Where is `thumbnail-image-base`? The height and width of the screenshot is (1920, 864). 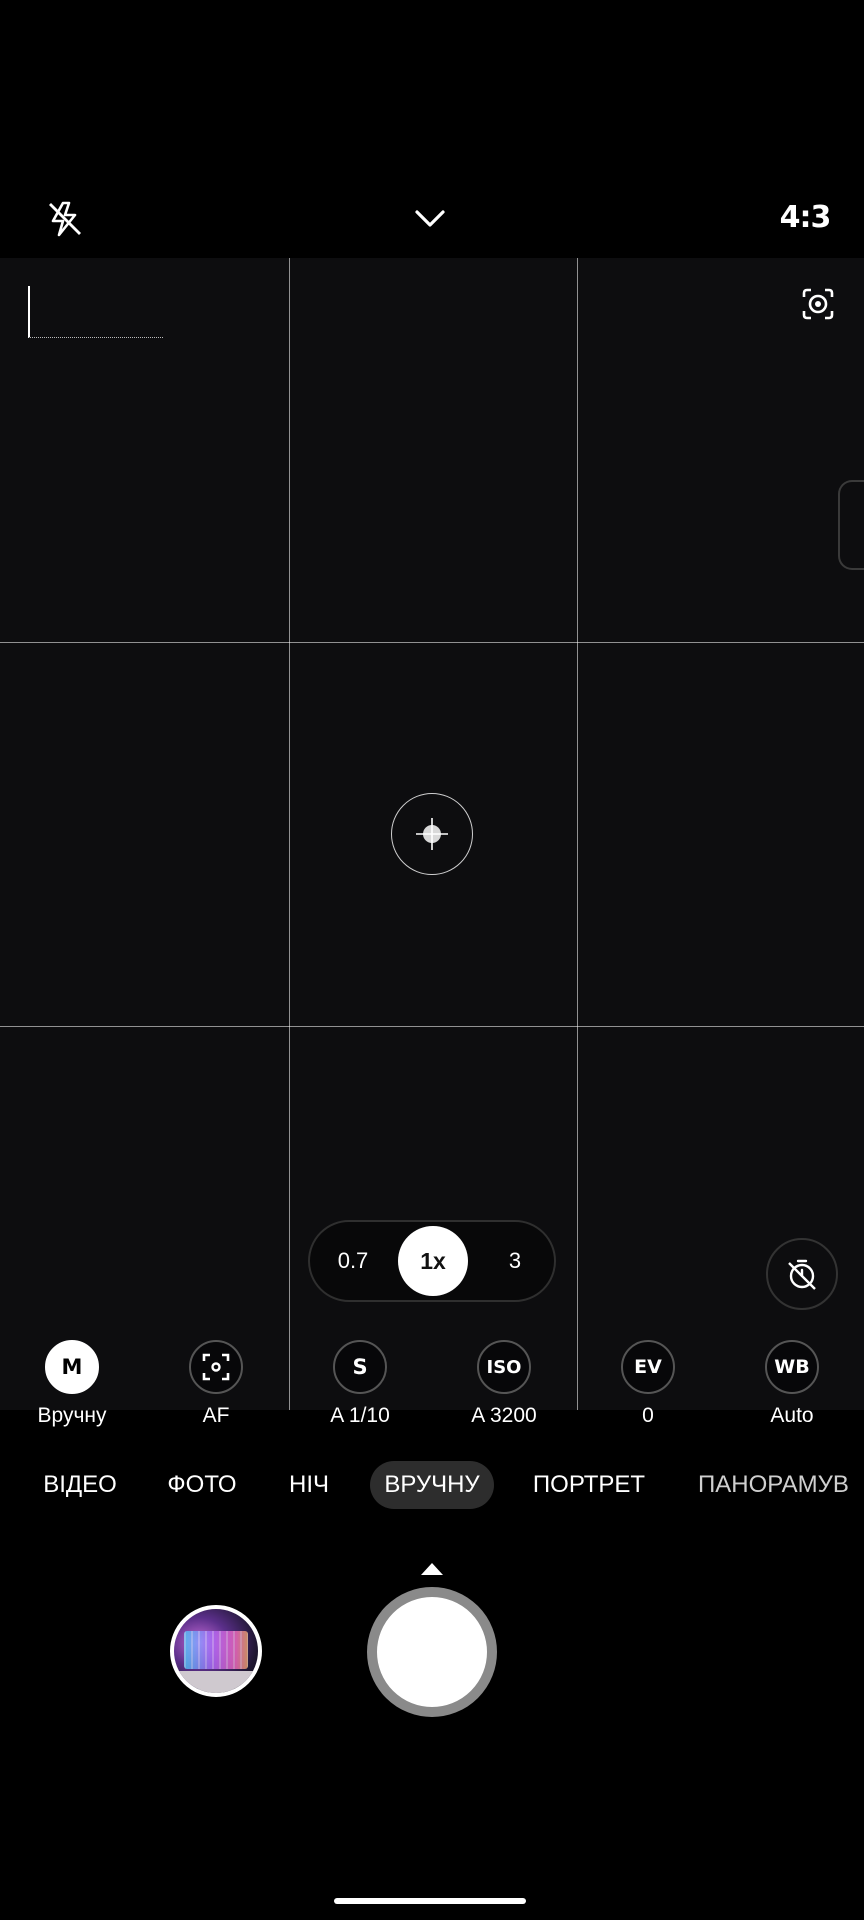
thumbnail-image-base is located at coordinates (216, 1682).